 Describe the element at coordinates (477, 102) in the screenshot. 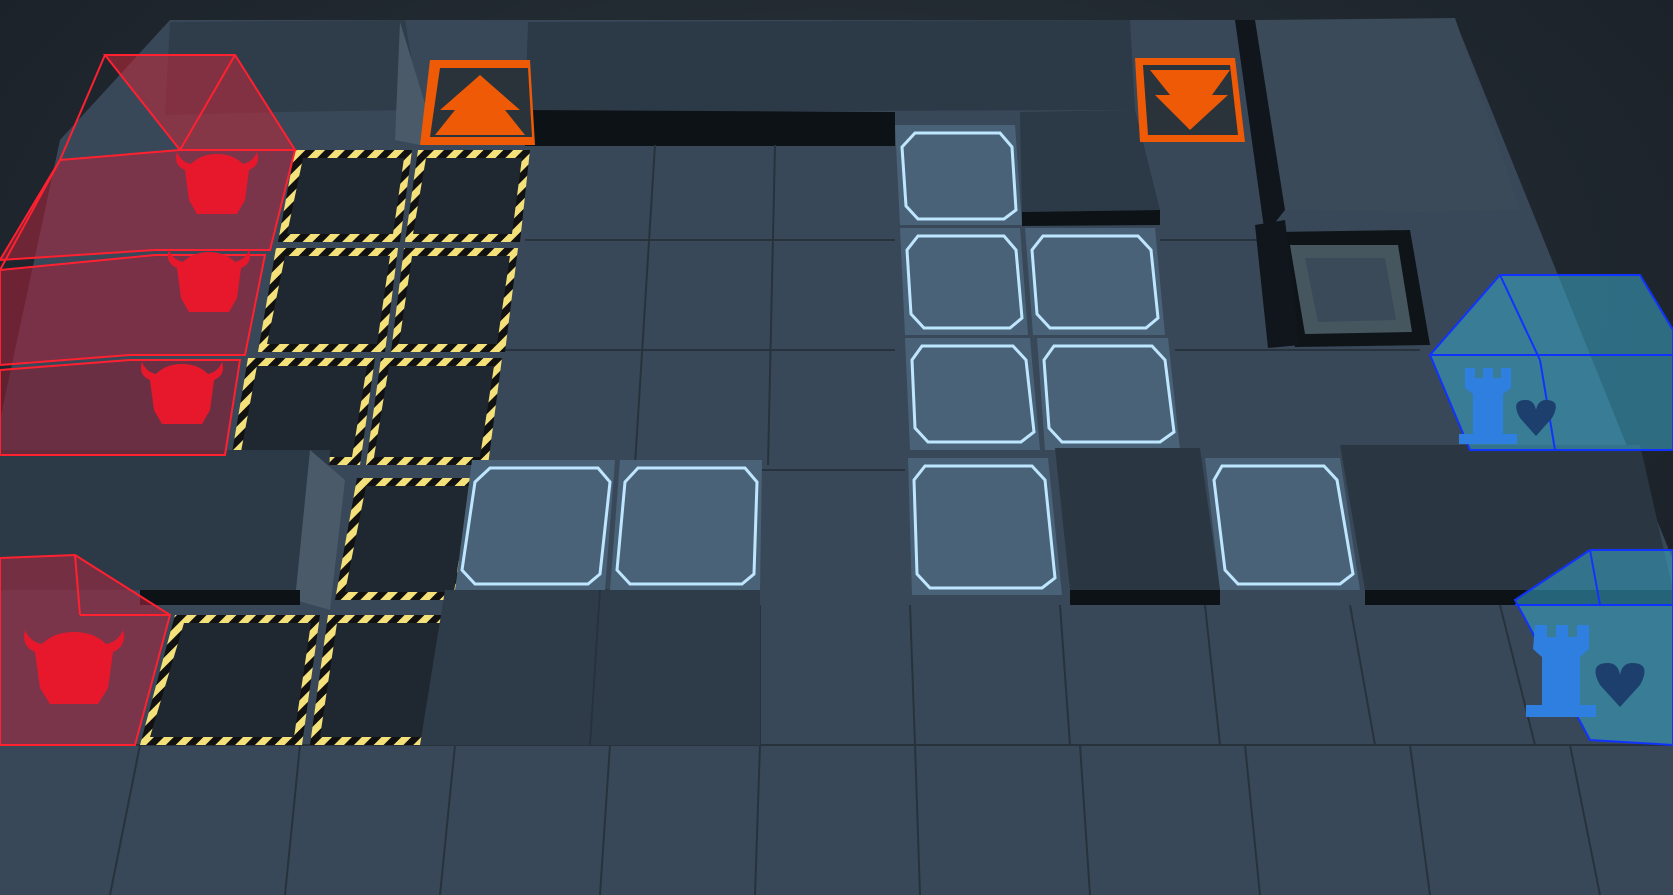

I see `ramp-up-tile` at that location.